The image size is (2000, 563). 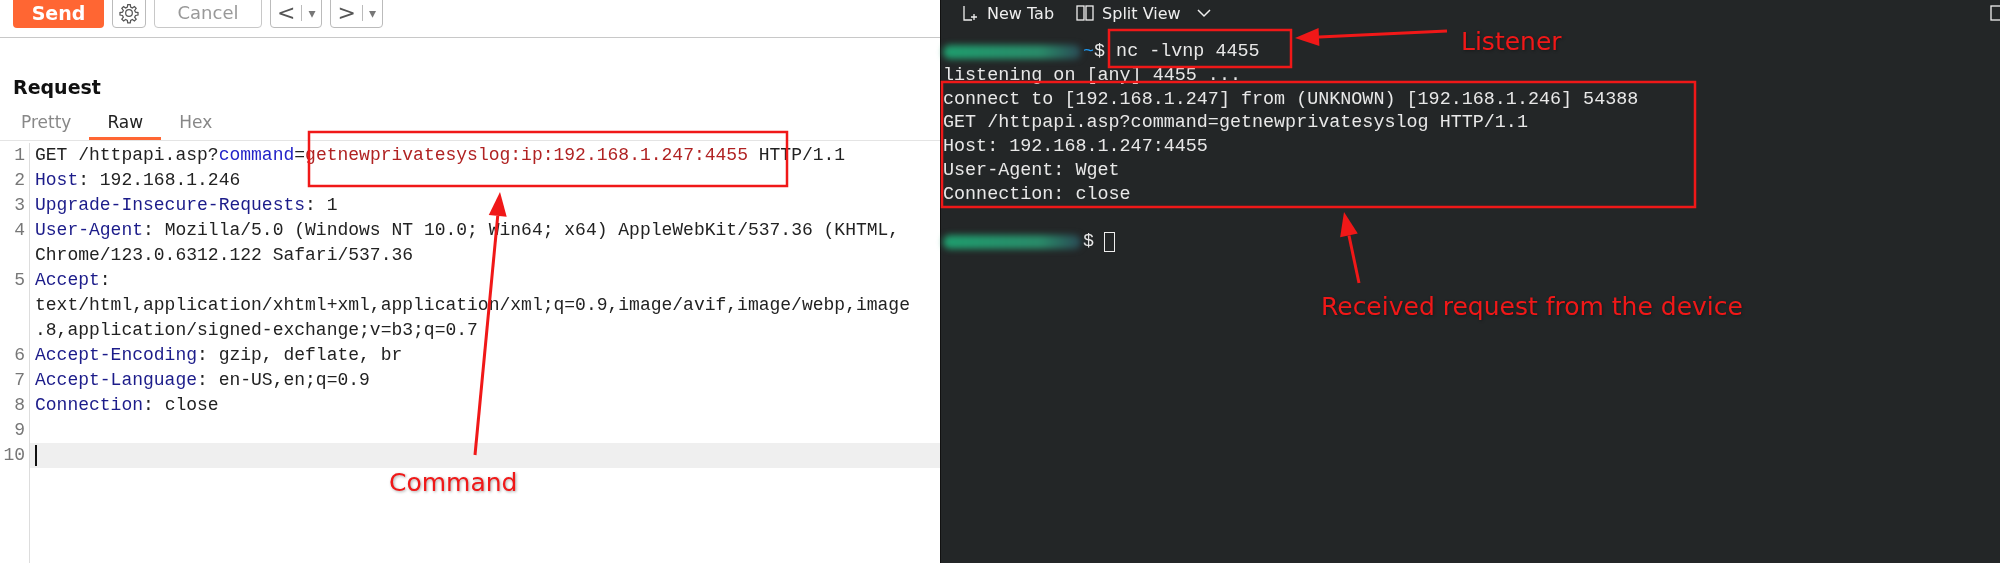 I want to click on line-number: 9, so click(x=19, y=430).